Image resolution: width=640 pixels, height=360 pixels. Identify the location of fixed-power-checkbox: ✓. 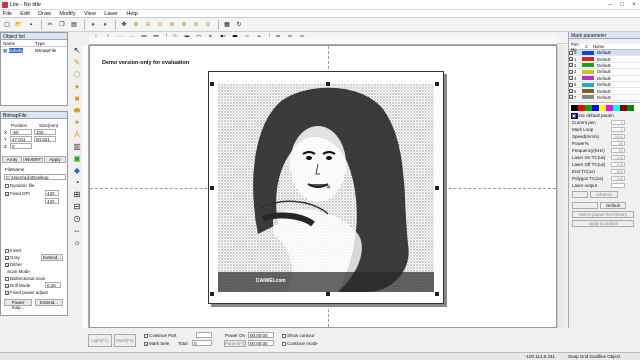
(7, 292).